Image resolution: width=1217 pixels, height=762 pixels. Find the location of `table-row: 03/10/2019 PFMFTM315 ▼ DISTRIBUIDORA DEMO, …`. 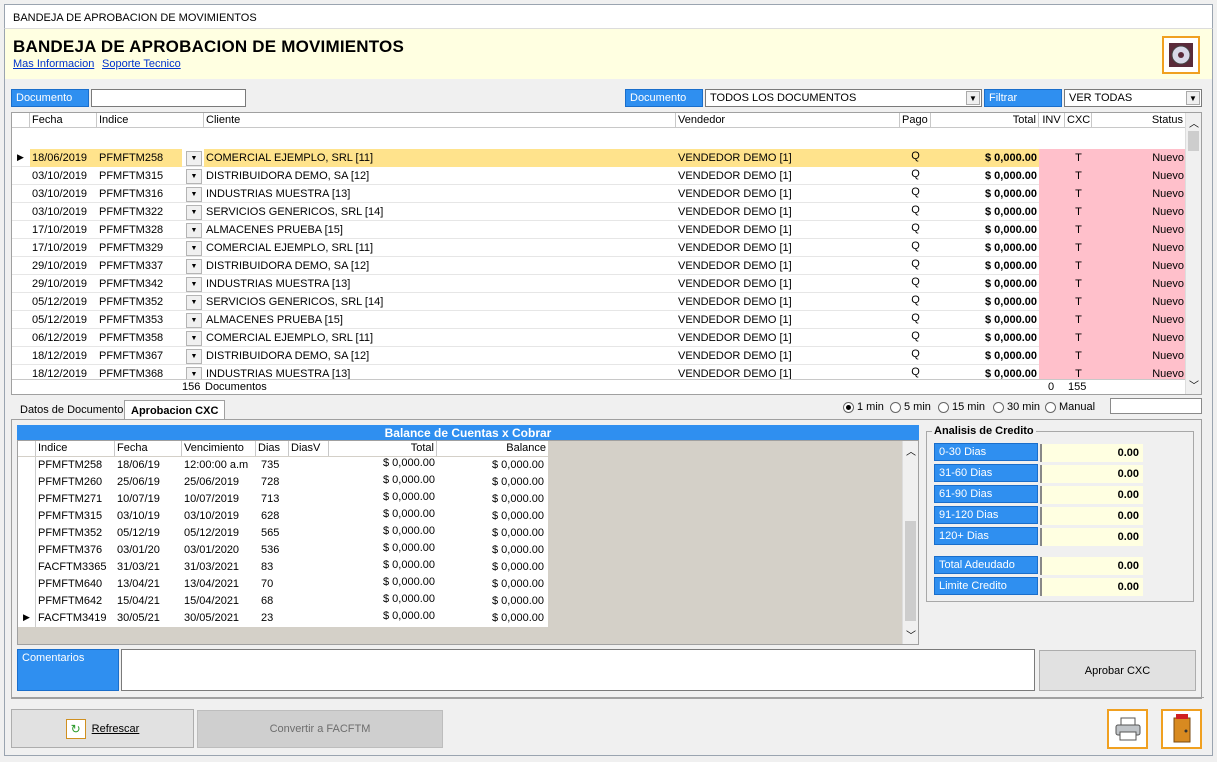

table-row: 03/10/2019 PFMFTM315 ▼ DISTRIBUIDORA DEMO, … is located at coordinates (599, 176).